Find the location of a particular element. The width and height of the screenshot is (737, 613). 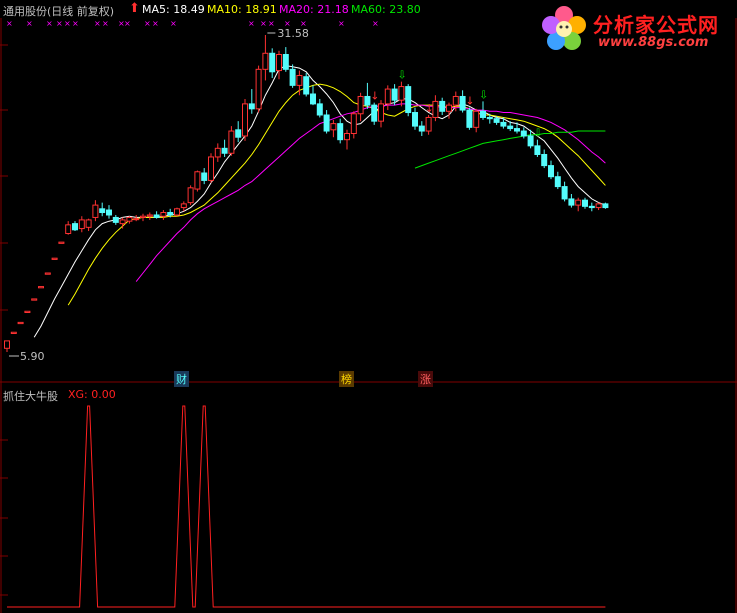

top-marker-11: × is located at coordinates (155, 23).